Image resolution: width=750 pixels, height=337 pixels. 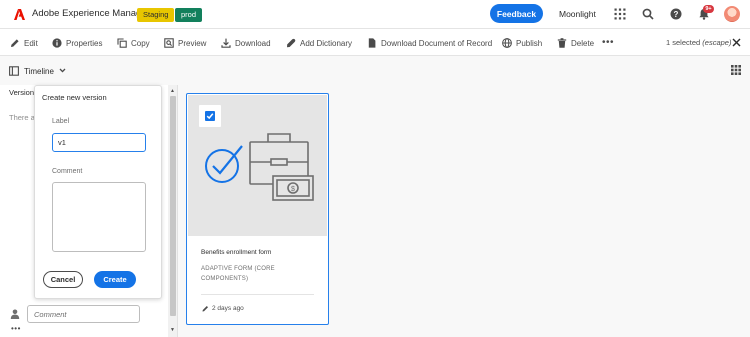 I want to click on download-action-label: Download, so click(x=253, y=43).